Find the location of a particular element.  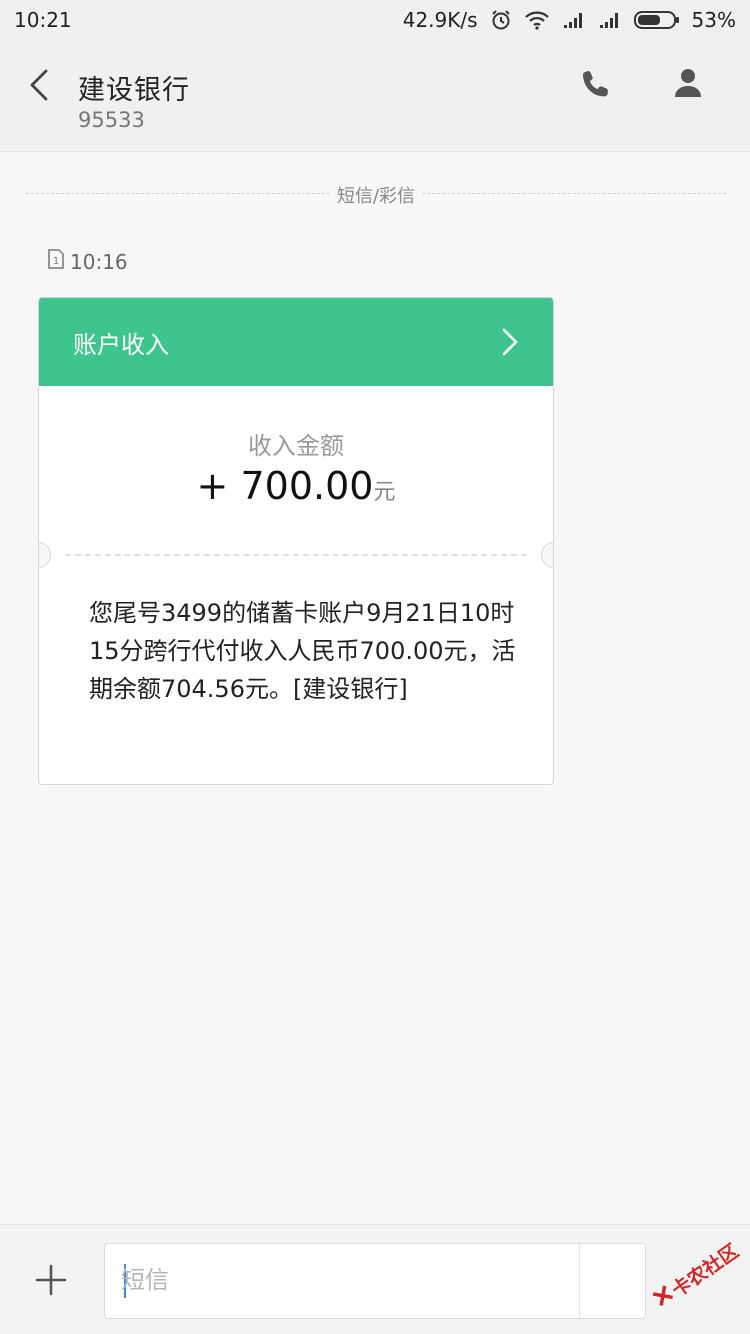

card-notch-left is located at coordinates (45, 555).